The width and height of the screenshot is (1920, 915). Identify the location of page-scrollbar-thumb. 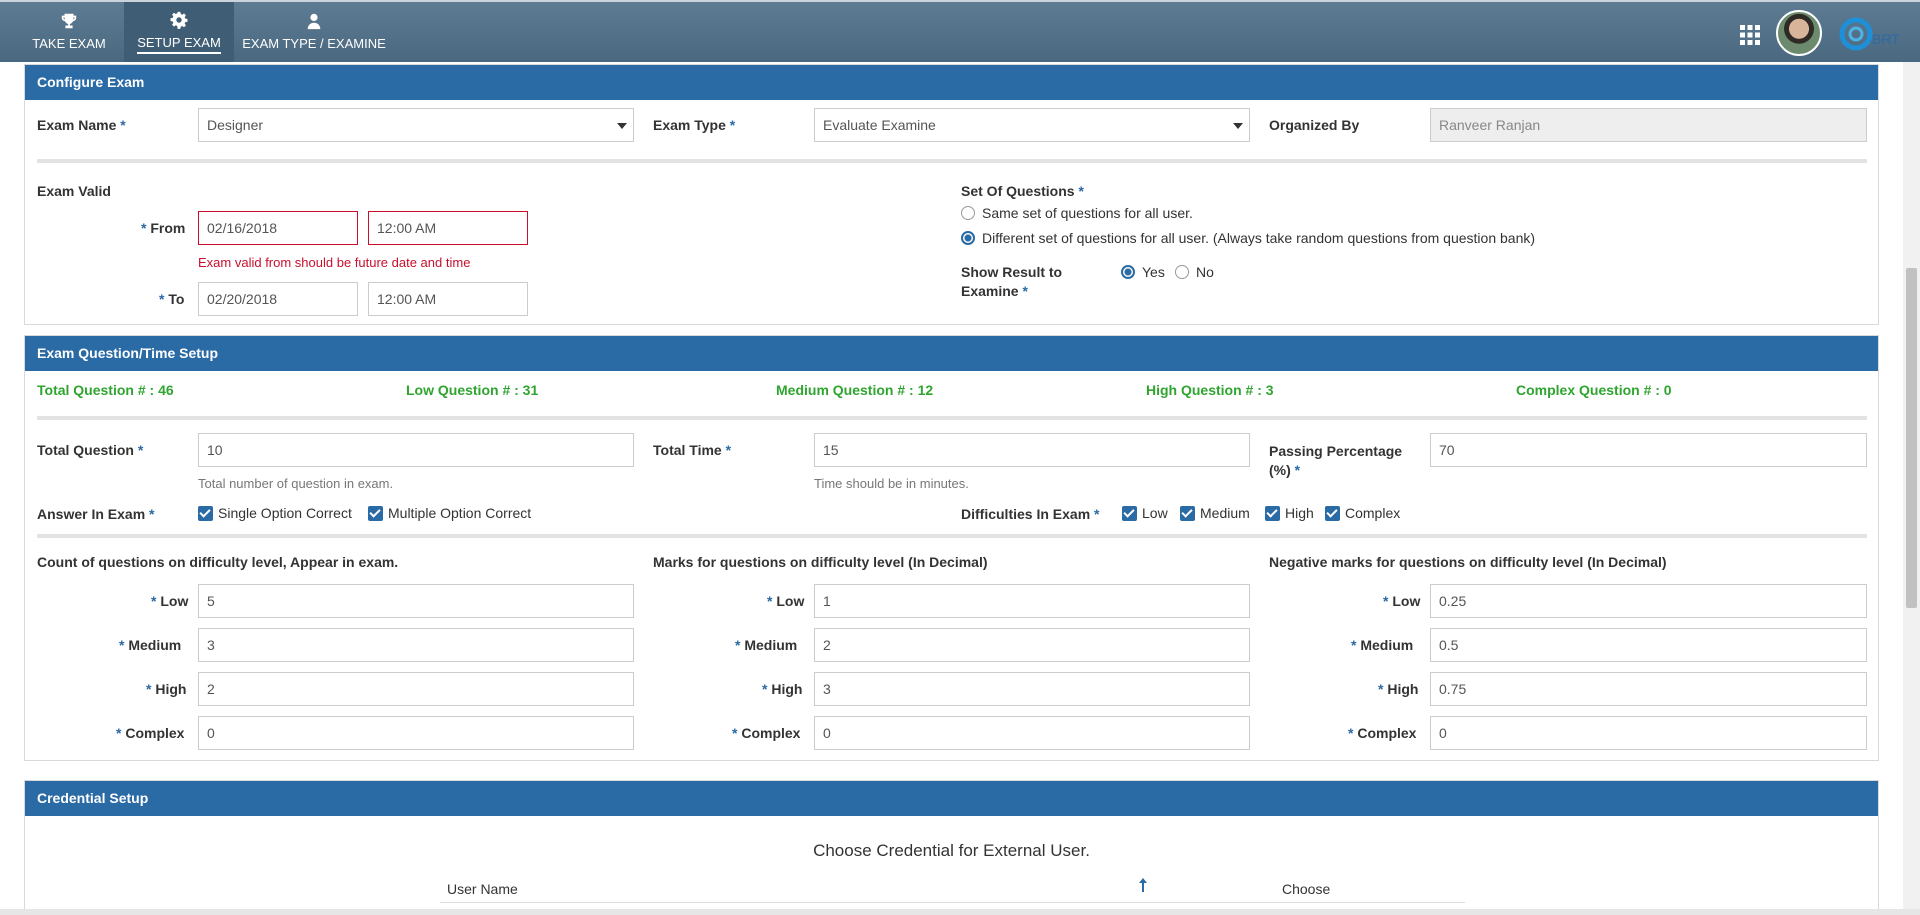
(1911, 438).